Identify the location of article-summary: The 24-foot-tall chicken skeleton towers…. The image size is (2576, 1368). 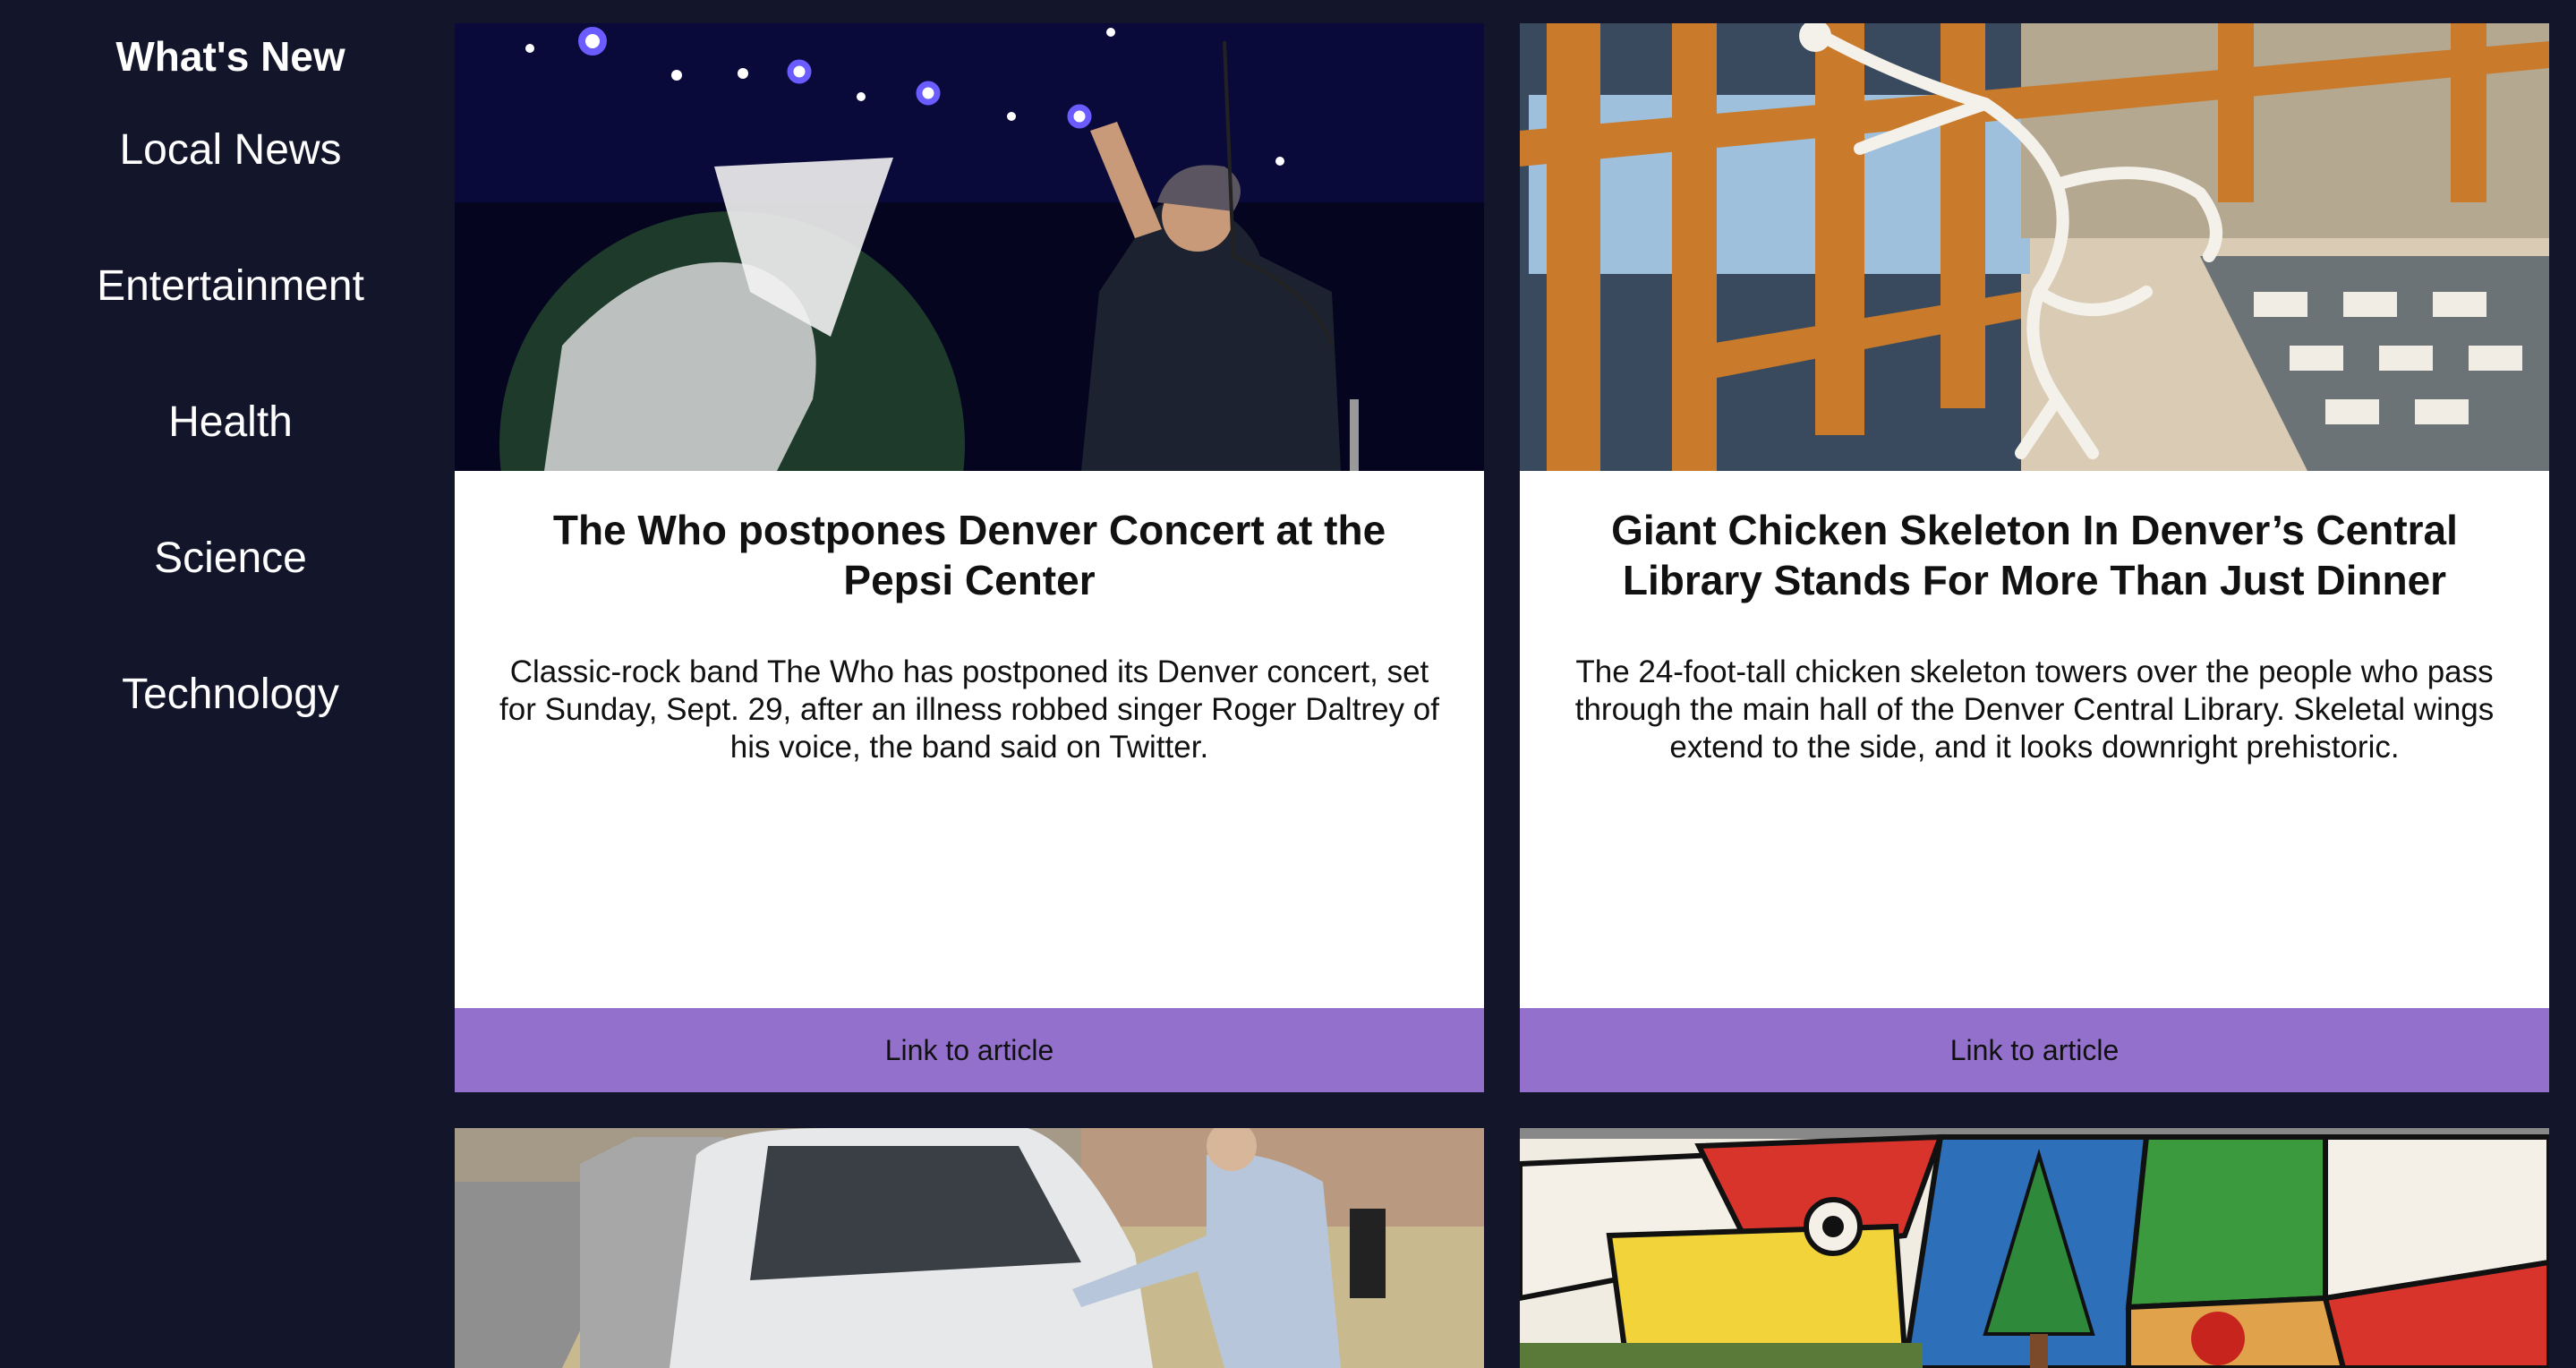
(2034, 709).